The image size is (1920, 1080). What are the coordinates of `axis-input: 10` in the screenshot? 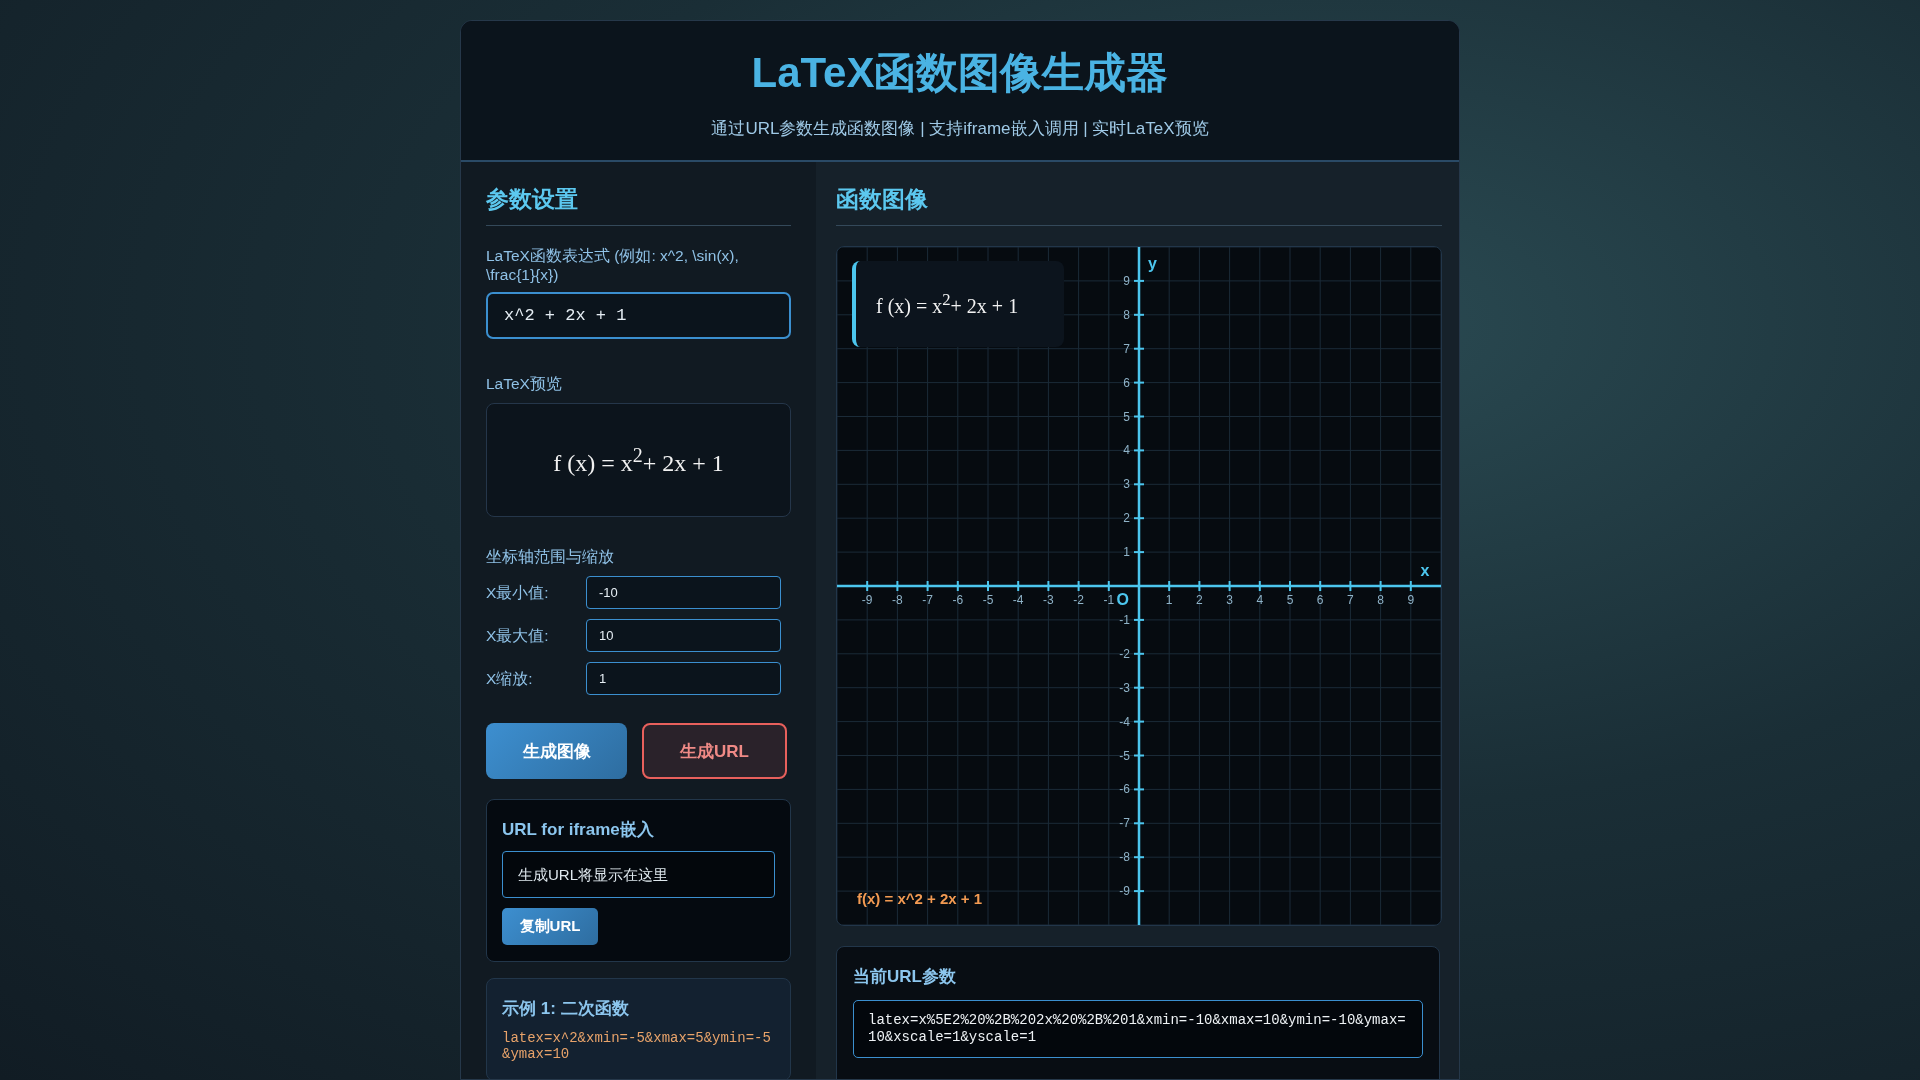 It's located at (683, 635).